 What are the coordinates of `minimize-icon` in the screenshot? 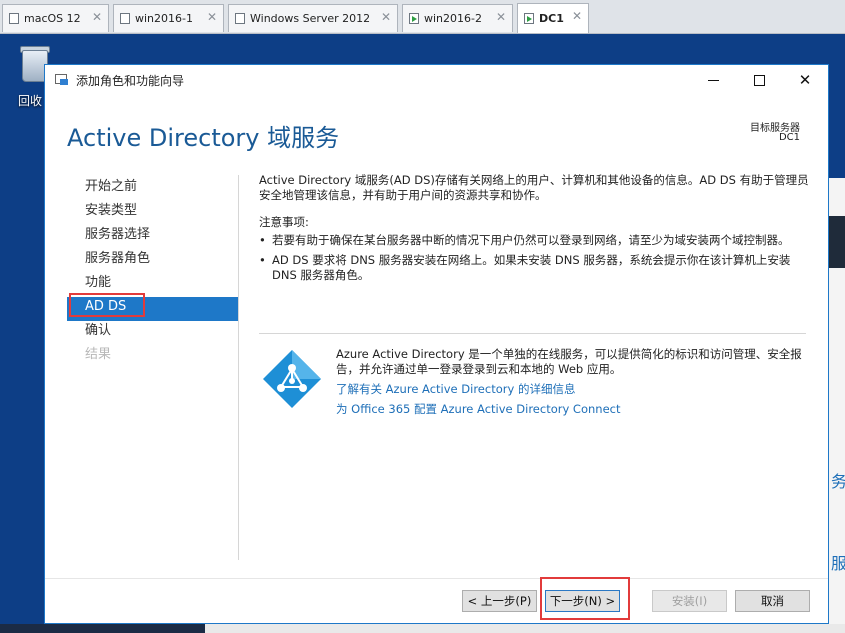 It's located at (713, 80).